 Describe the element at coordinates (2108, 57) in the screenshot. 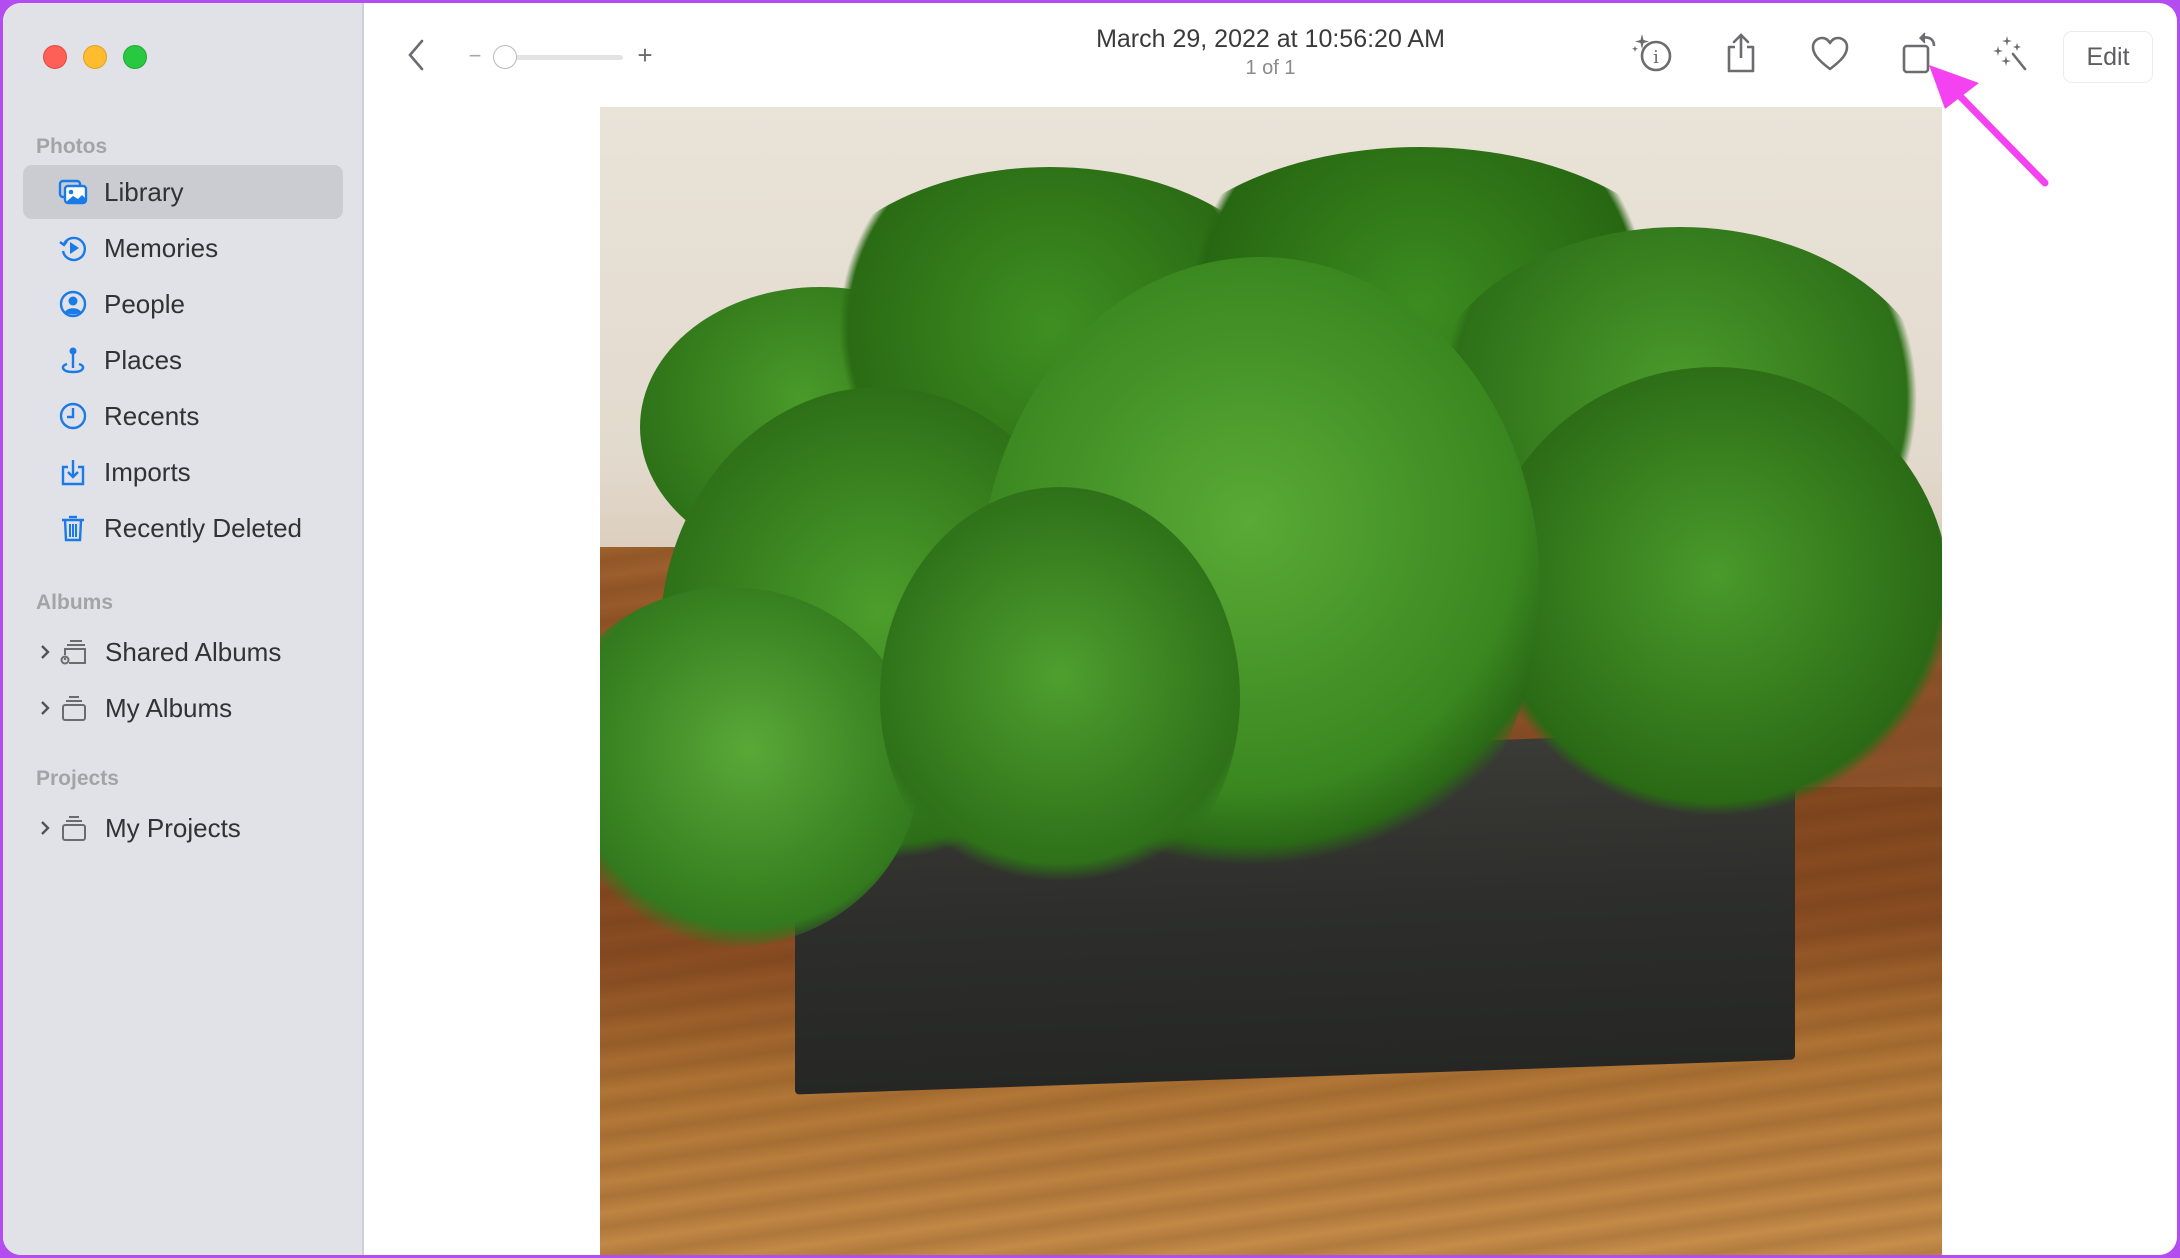

I see `edit-button: Edit` at that location.